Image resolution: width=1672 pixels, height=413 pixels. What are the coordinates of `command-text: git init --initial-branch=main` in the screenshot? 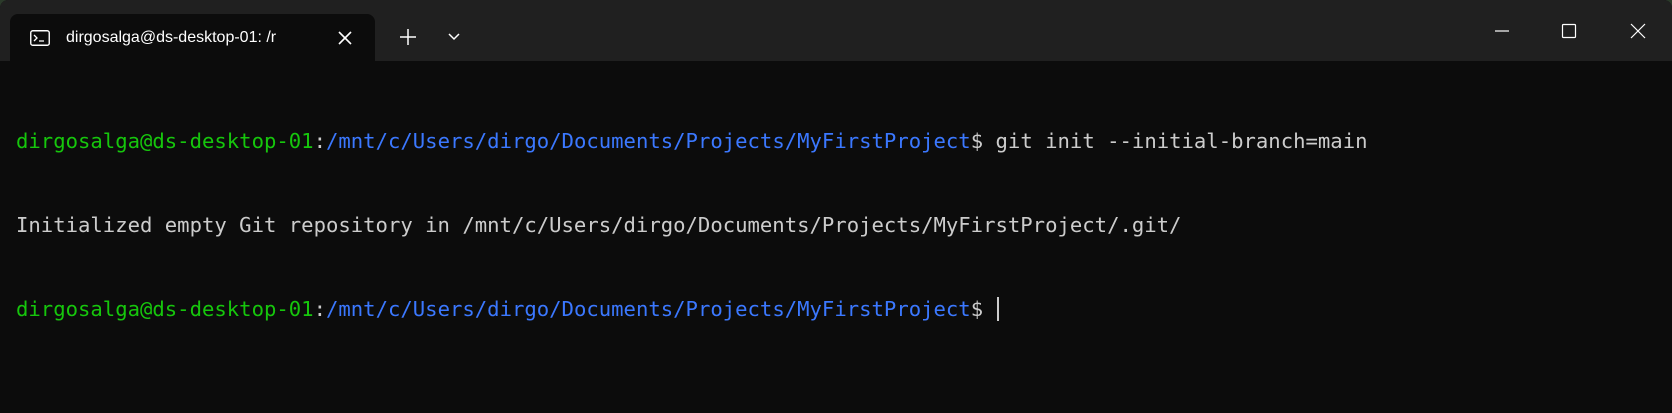 It's located at (1181, 141).